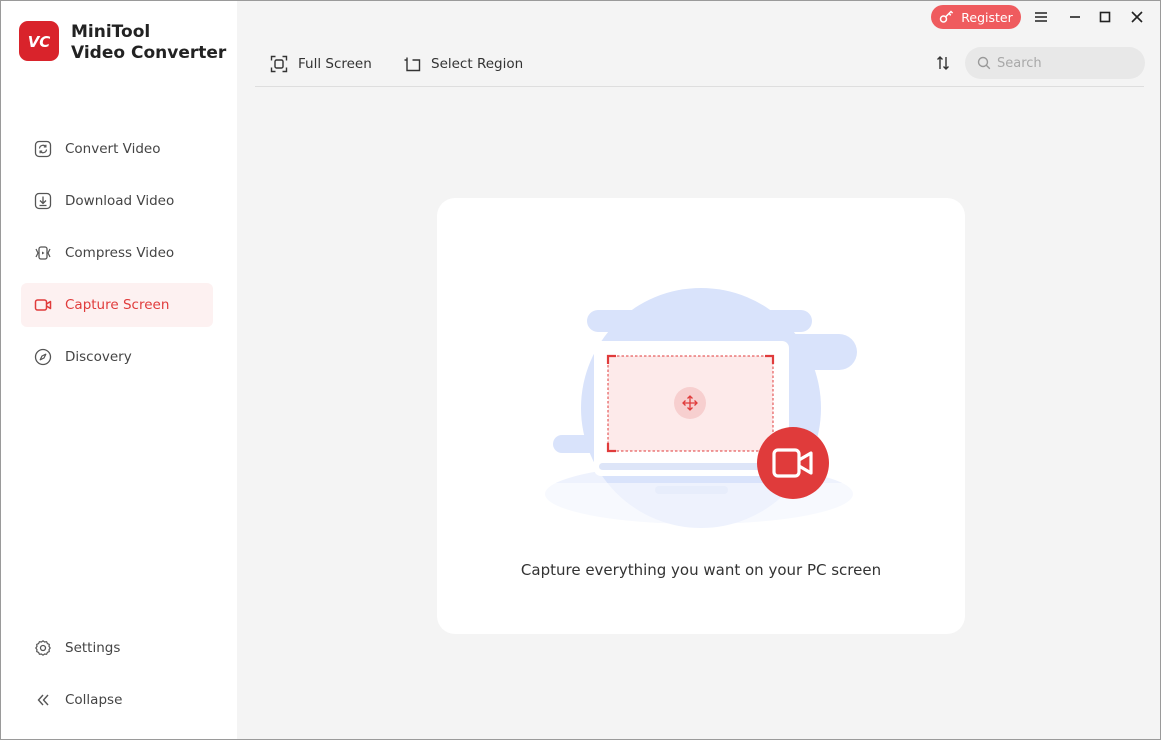 The height and width of the screenshot is (740, 1161). I want to click on register-label: Register, so click(987, 17).